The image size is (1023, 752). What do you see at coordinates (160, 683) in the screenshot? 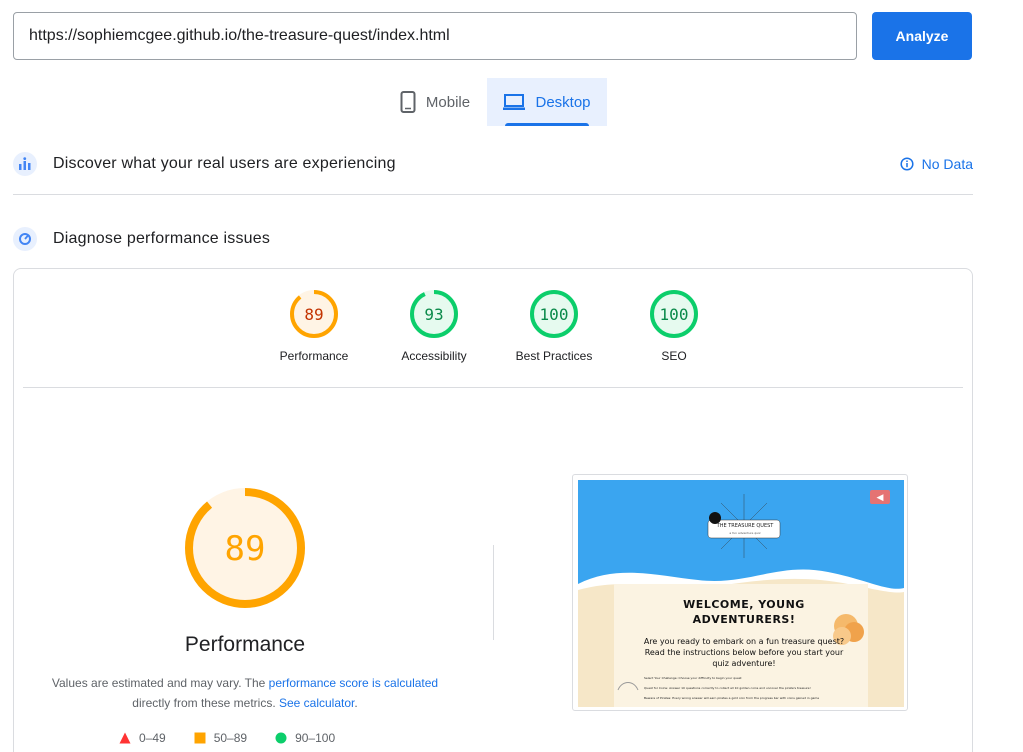
I see `note-text: Values are estimated and may vary. The` at bounding box center [160, 683].